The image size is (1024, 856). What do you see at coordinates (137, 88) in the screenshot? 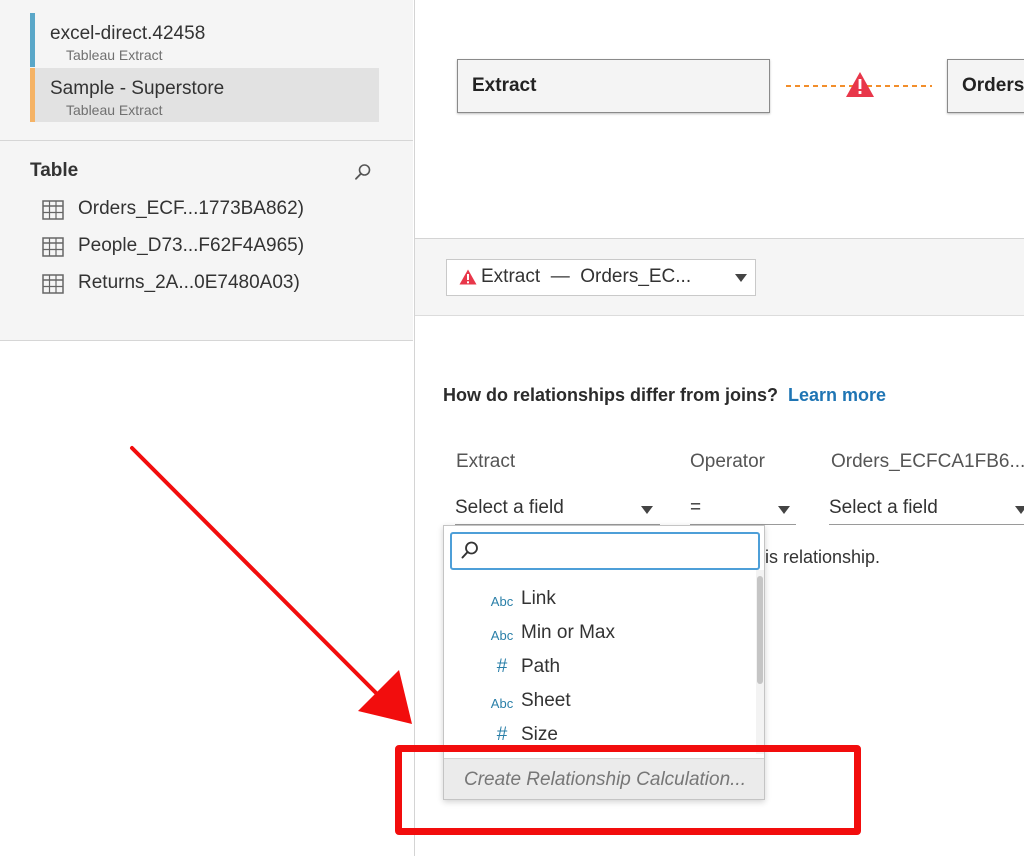
I see `data-source-name: Sample - Superstore` at bounding box center [137, 88].